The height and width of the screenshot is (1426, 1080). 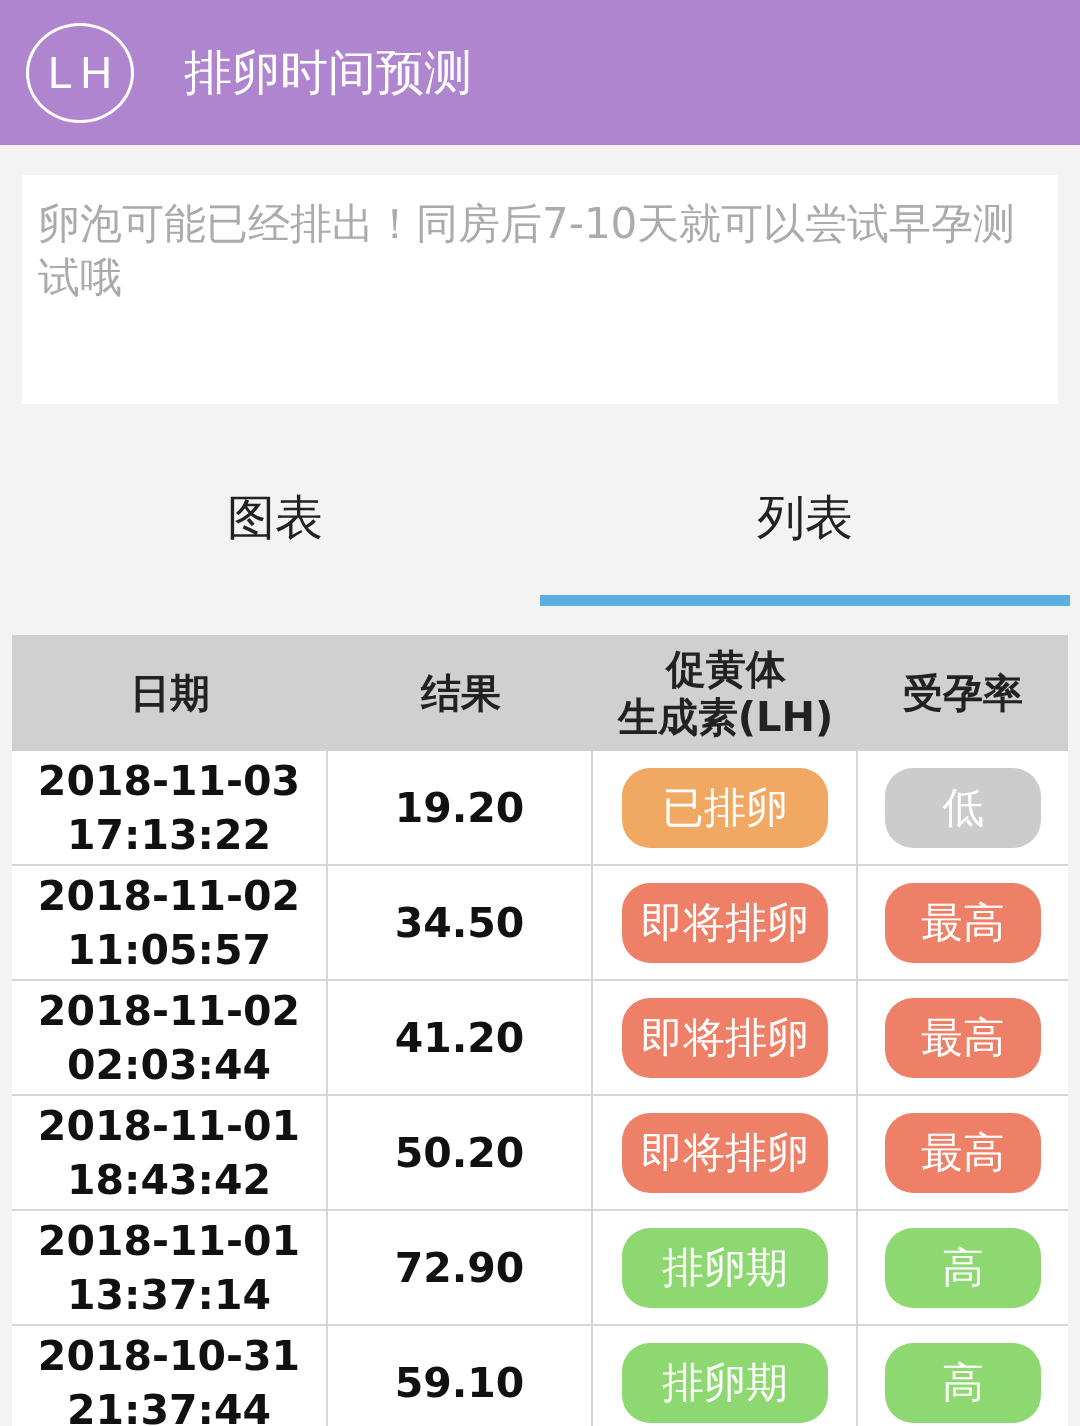 What do you see at coordinates (725, 717) in the screenshot?
I see `column-header: 生成素(LH)` at bounding box center [725, 717].